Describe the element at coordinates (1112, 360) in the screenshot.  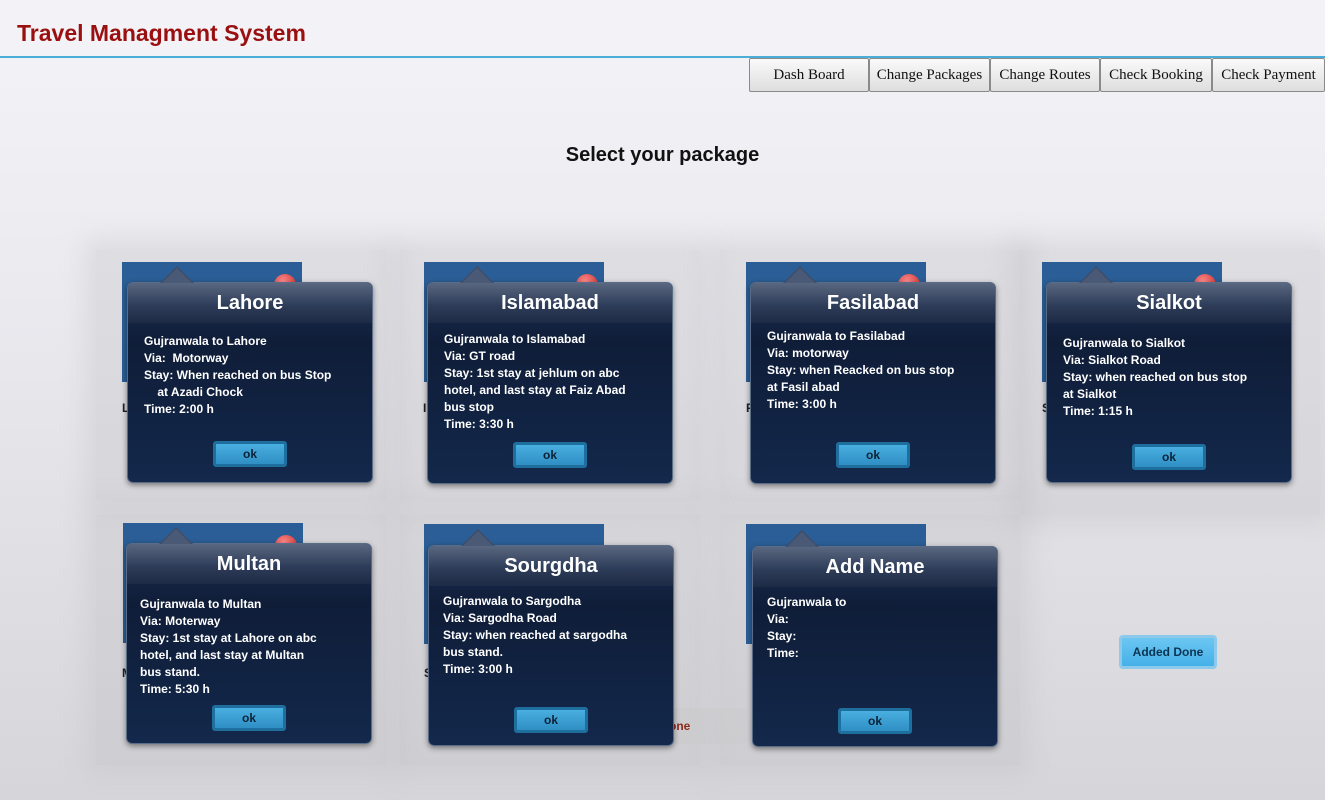
I see `package-via: Via: Sialkot Road` at that location.